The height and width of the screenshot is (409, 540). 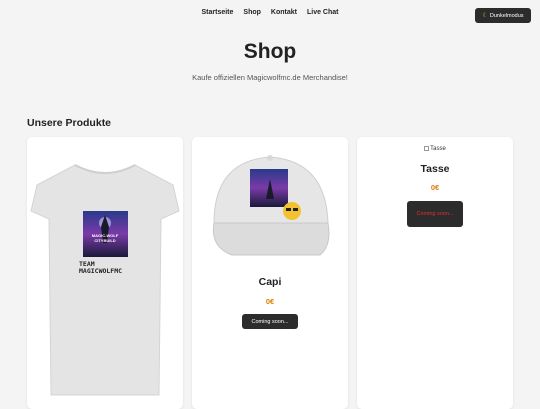 I want to click on dark-mode-label: Dunkelmodus, so click(x=506, y=15).